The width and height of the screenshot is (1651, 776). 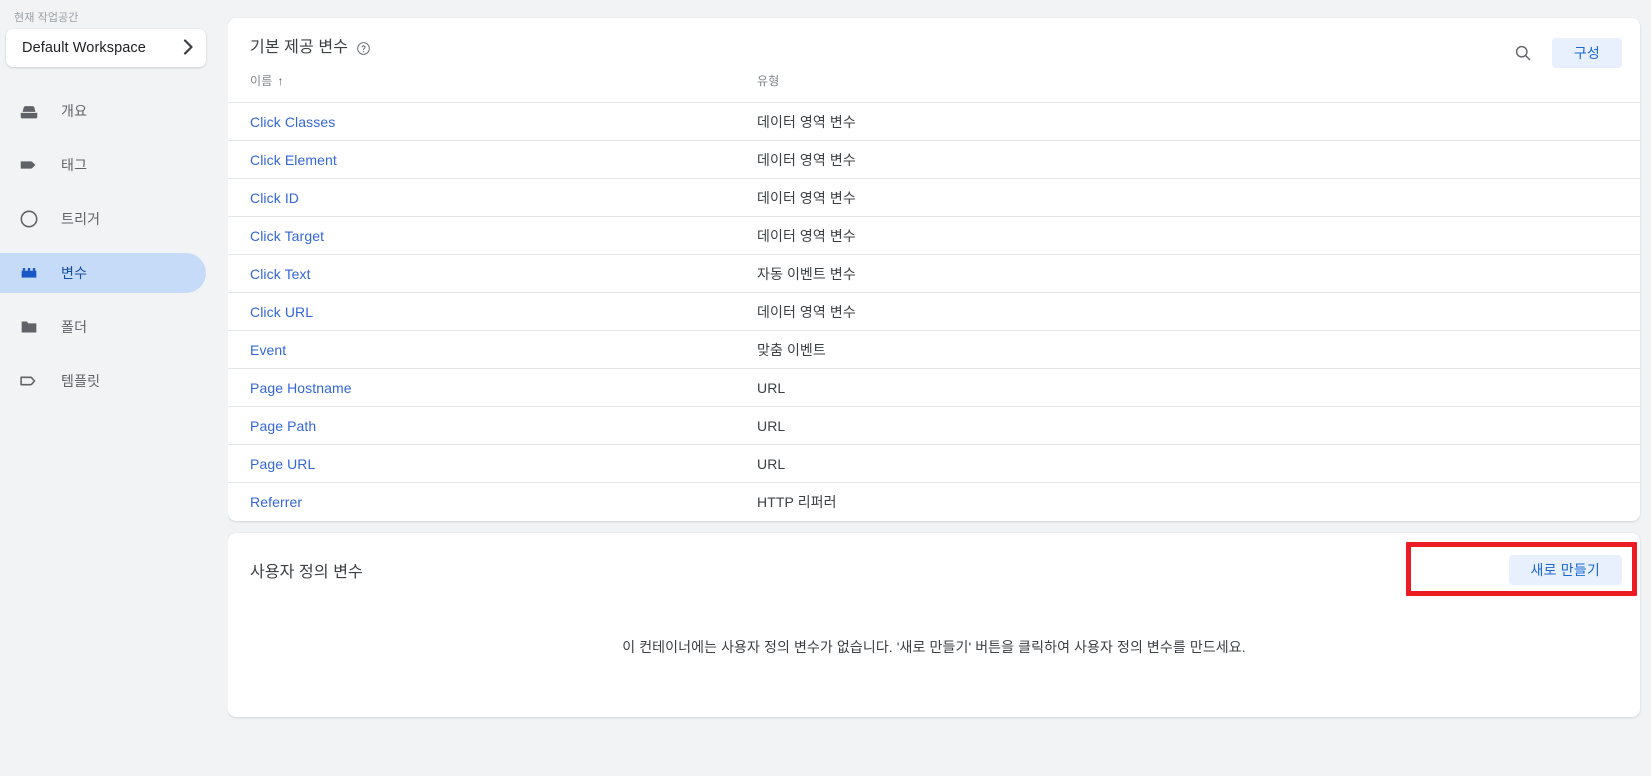 What do you see at coordinates (1198, 273) in the screenshot?
I see `variable-type-cell: 자동 이벤트 변수` at bounding box center [1198, 273].